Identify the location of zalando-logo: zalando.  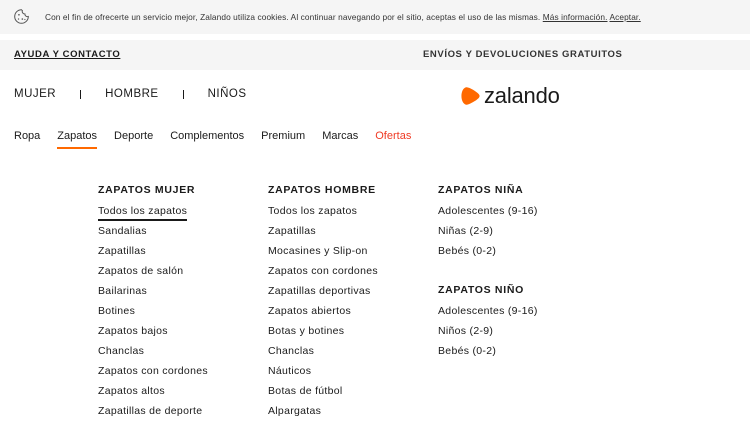
(510, 96).